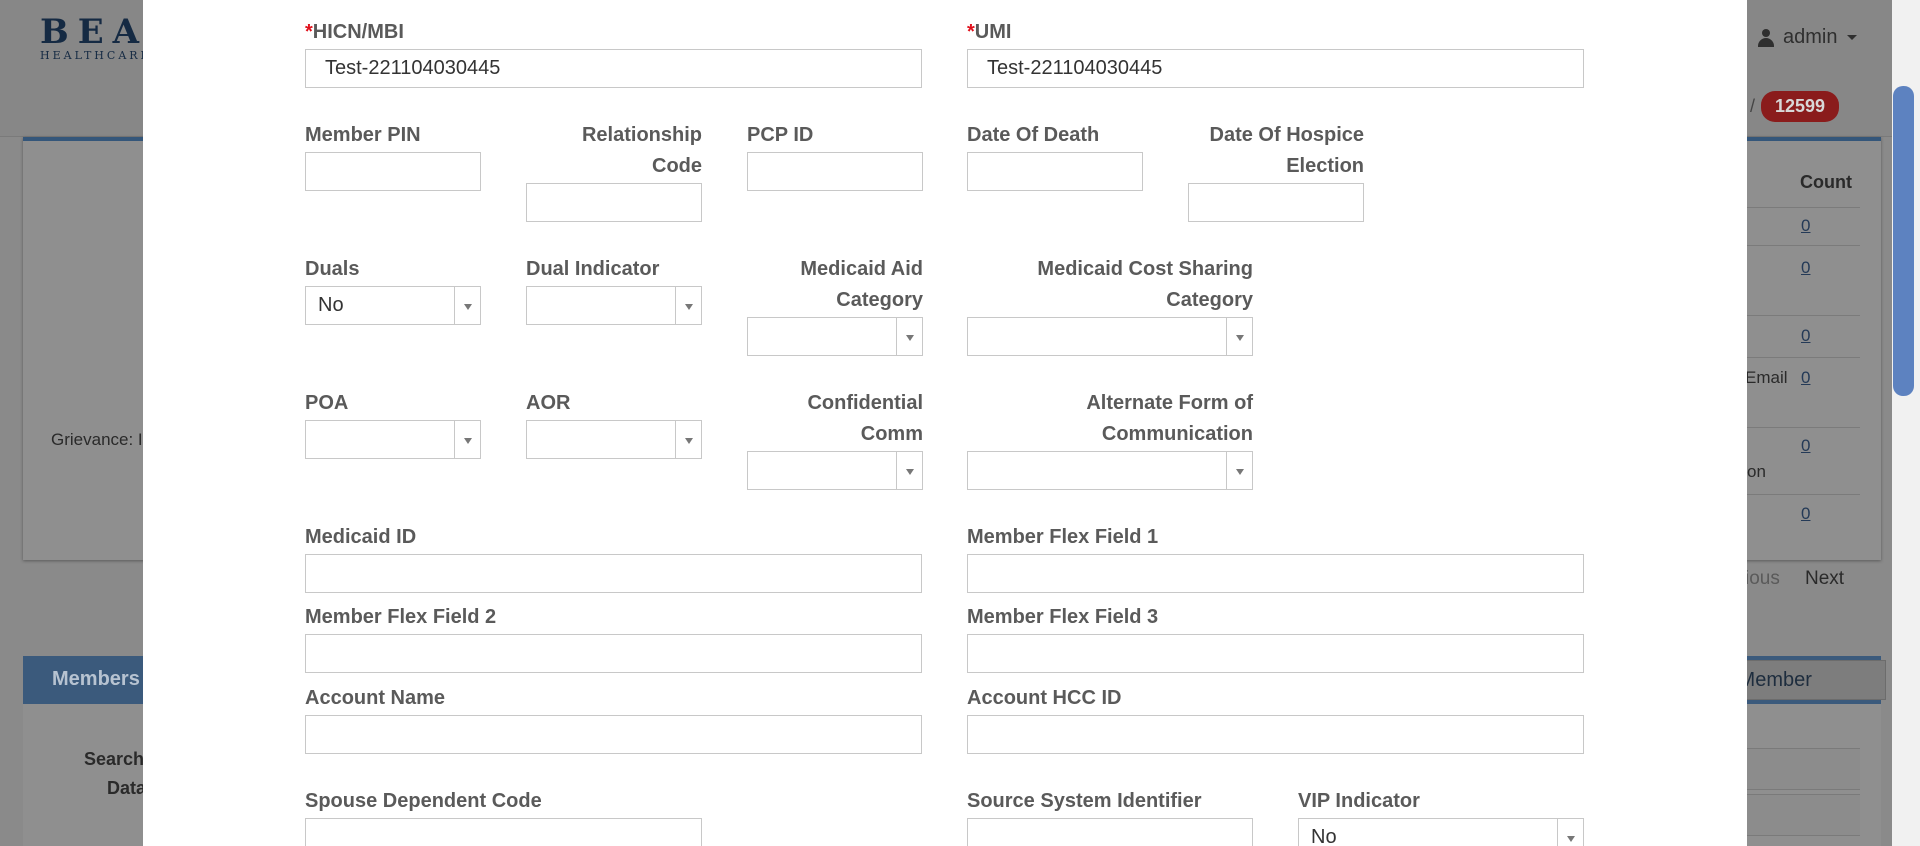 The height and width of the screenshot is (846, 1920). Describe the element at coordinates (861, 284) in the screenshot. I see `medicaid-aid-category-label: Medicaid Aid Category` at that location.